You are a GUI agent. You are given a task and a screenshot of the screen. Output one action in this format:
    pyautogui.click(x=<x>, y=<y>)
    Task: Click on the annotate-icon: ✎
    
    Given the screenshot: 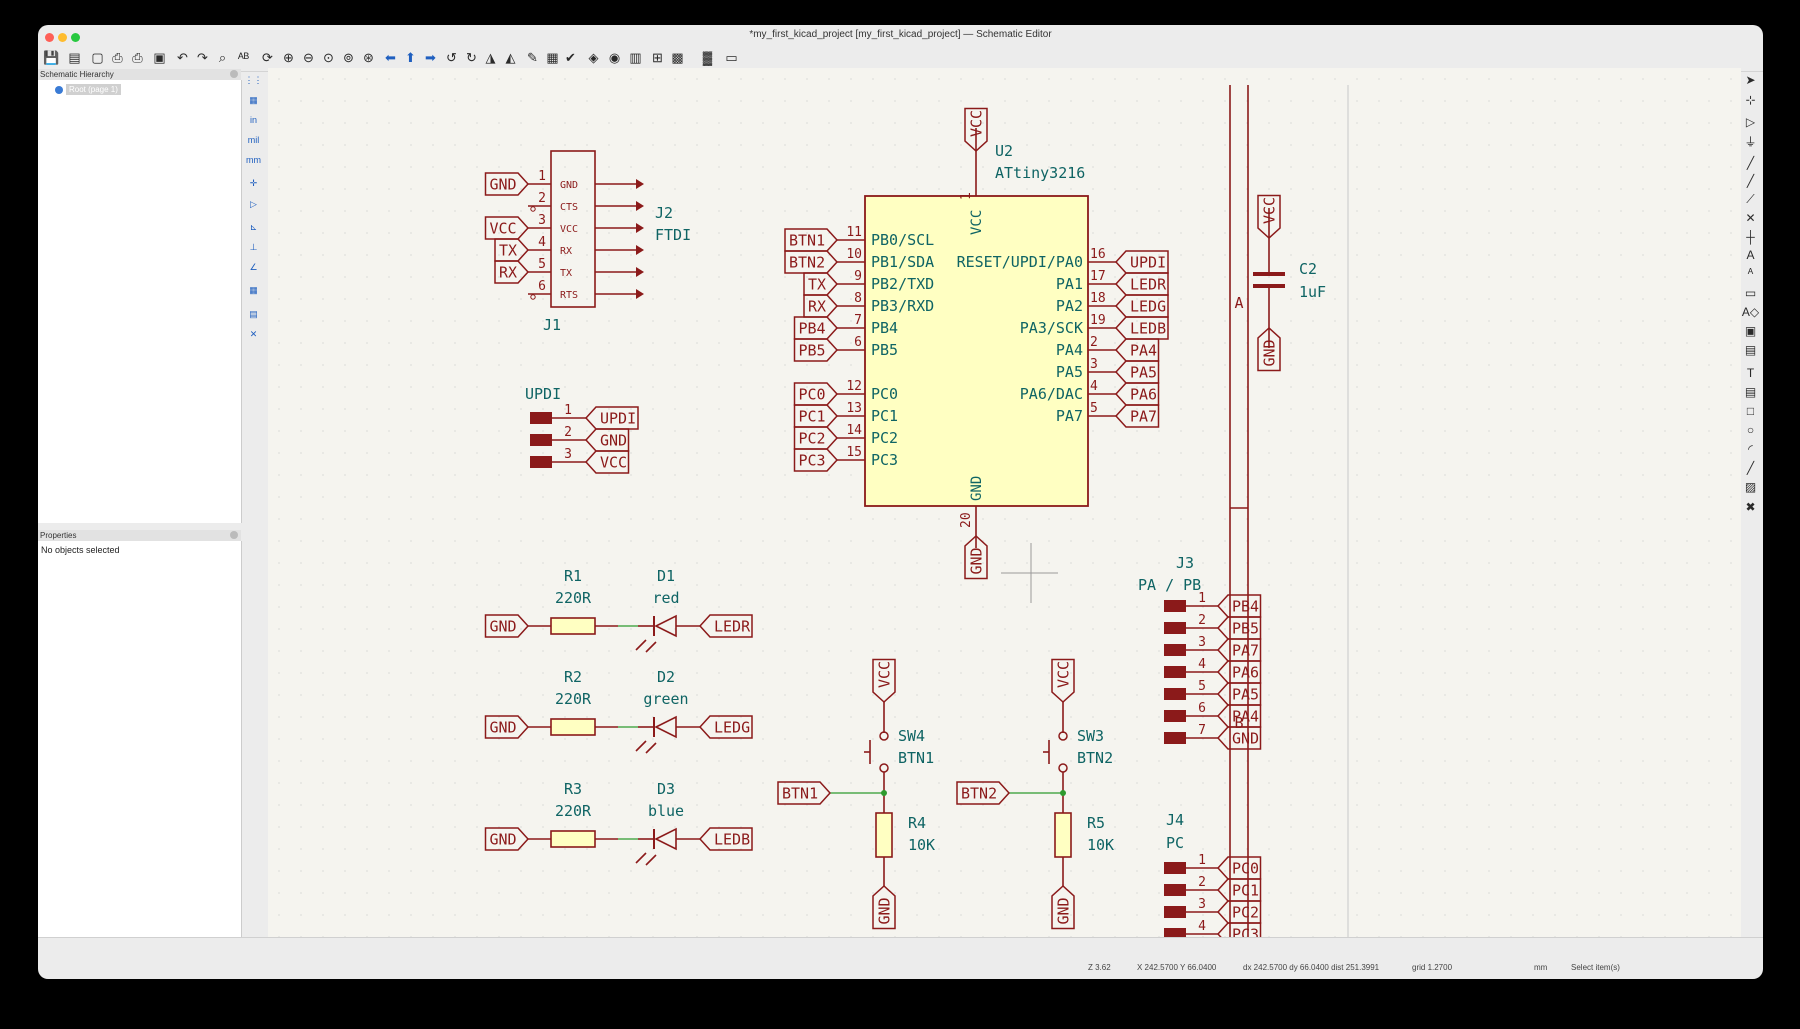 What is the action you would take?
    pyautogui.click(x=532, y=57)
    